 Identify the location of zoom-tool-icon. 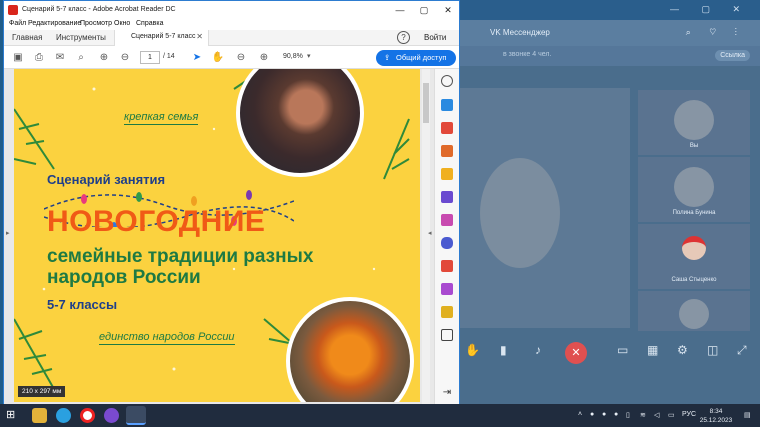
(447, 81).